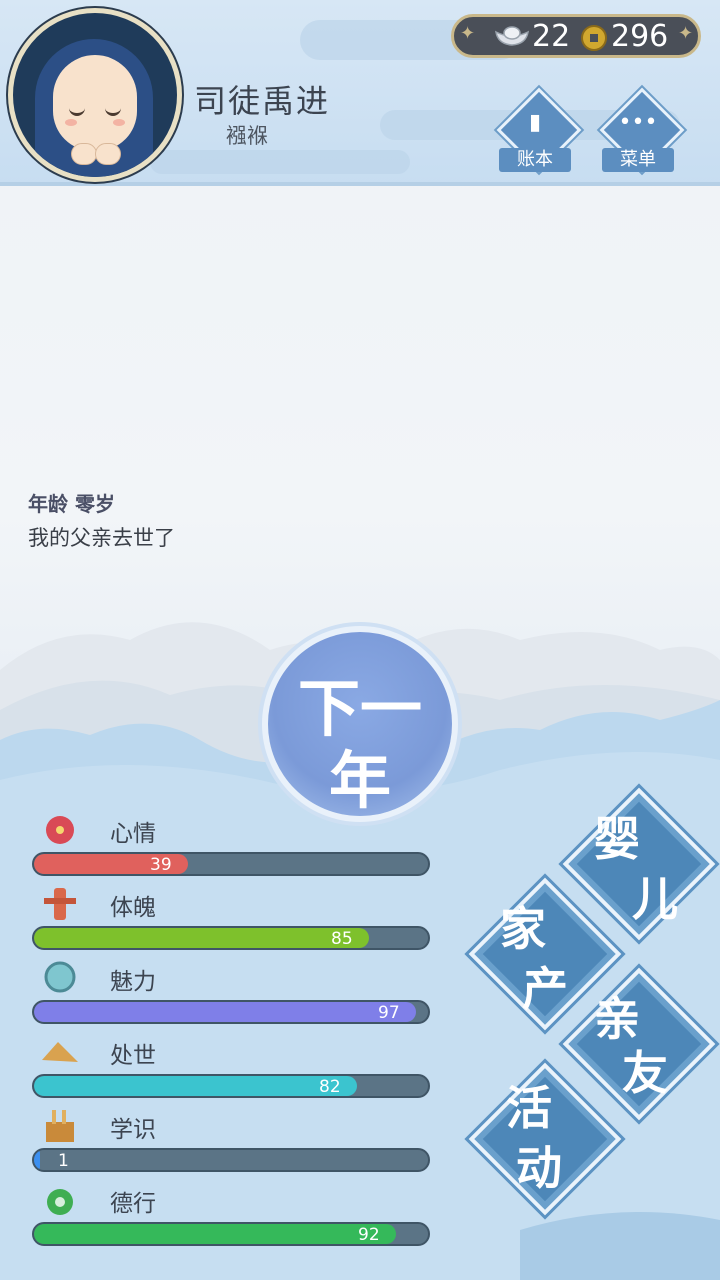  I want to click on player-stage: 襁褓, so click(247, 136).